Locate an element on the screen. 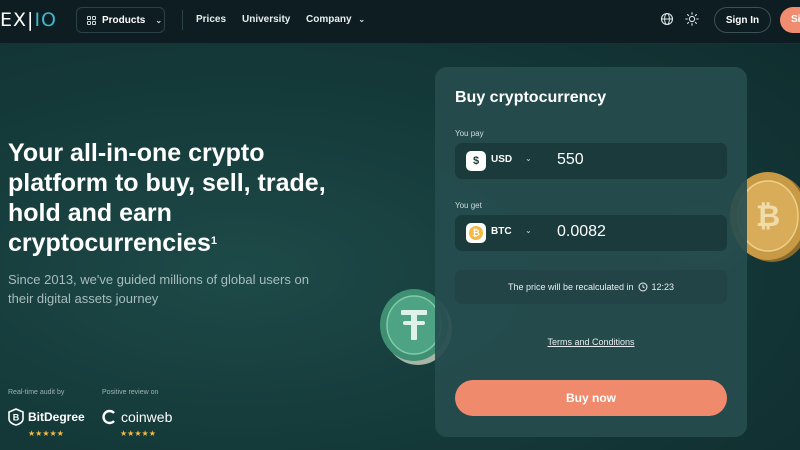 This screenshot has height=450, width=800. you-get-field: ₿ BTC ⌄ 0.0082 is located at coordinates (591, 233).